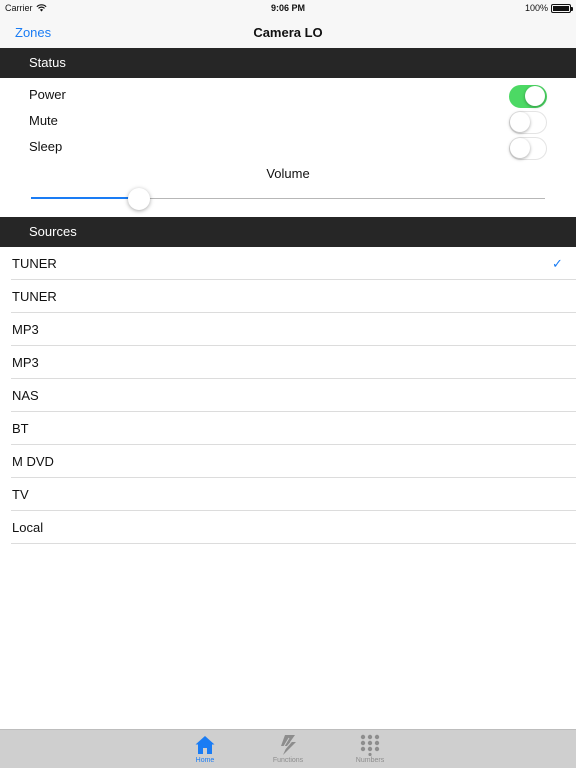 The width and height of the screenshot is (576, 768). What do you see at coordinates (25, 395) in the screenshot?
I see `source-item-label: NAS` at bounding box center [25, 395].